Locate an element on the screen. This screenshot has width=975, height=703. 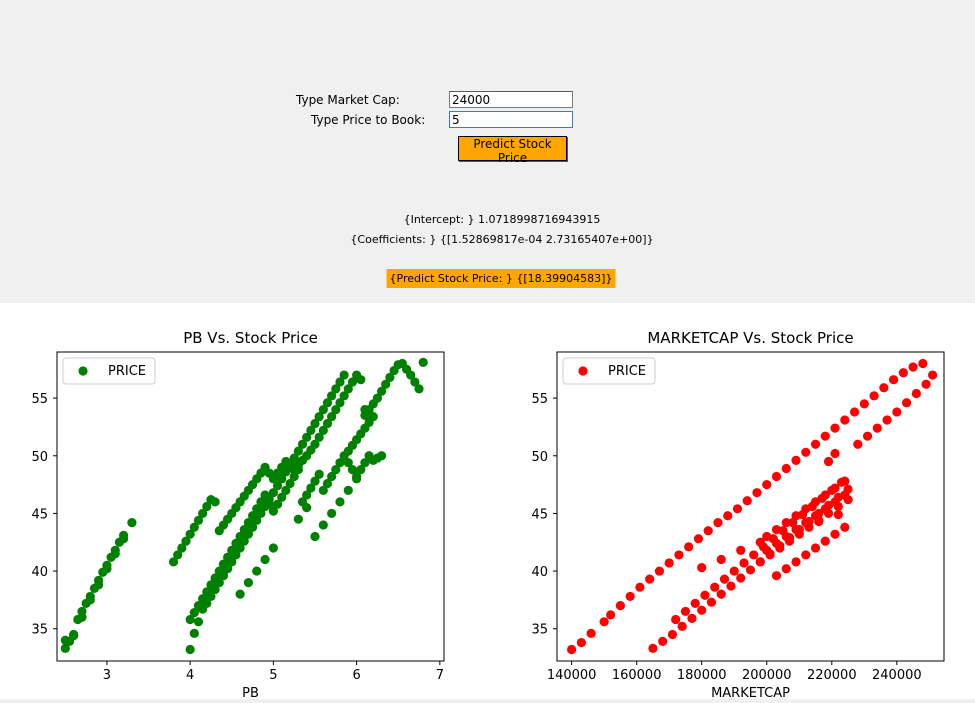
x-tick-label: 220000 is located at coordinates (832, 675).